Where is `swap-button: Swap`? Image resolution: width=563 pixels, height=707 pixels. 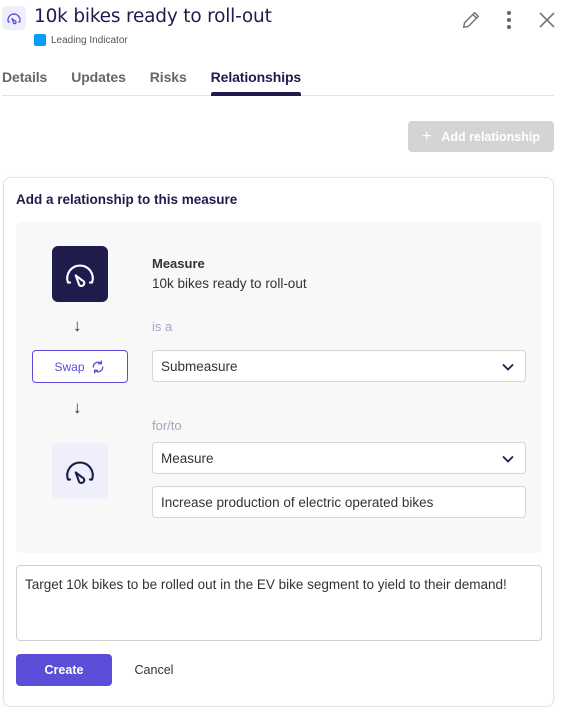
swap-button: Swap is located at coordinates (80, 366).